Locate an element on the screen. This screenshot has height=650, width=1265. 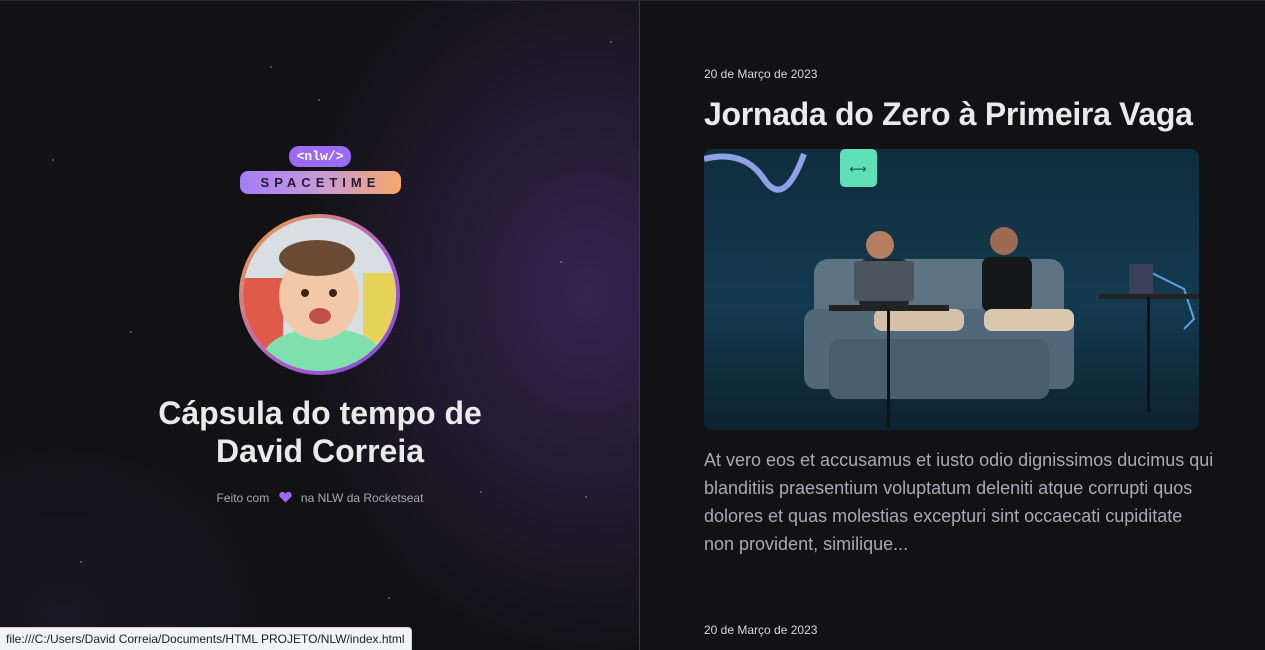
made-with-suffix: na NLW da Rocketseat is located at coordinates (362, 498).